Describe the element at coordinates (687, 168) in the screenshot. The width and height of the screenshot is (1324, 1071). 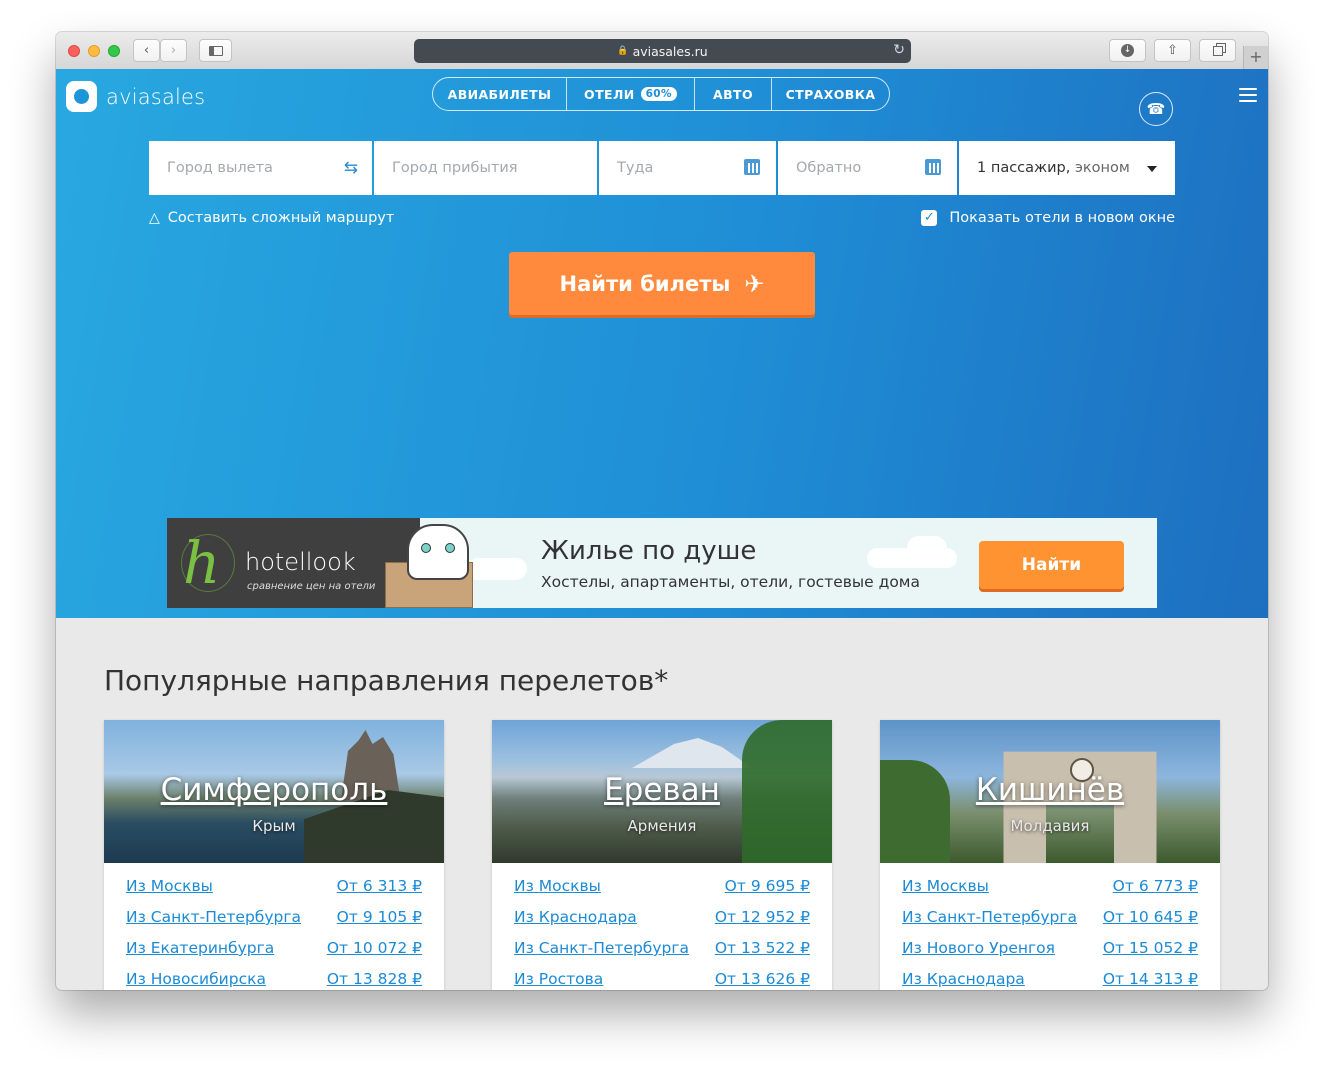
I see `depart-date-field: Туда` at that location.